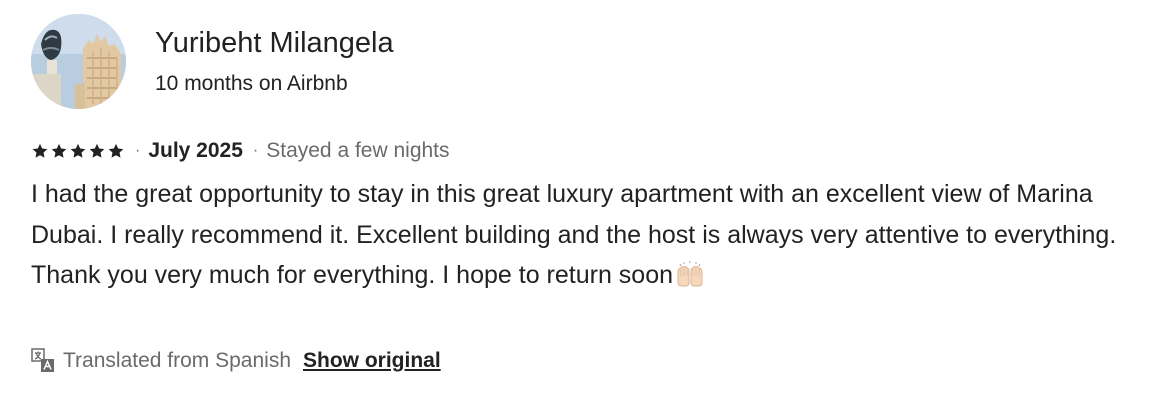 This screenshot has width=1168, height=412. I want to click on avatar-photo, so click(78, 61).